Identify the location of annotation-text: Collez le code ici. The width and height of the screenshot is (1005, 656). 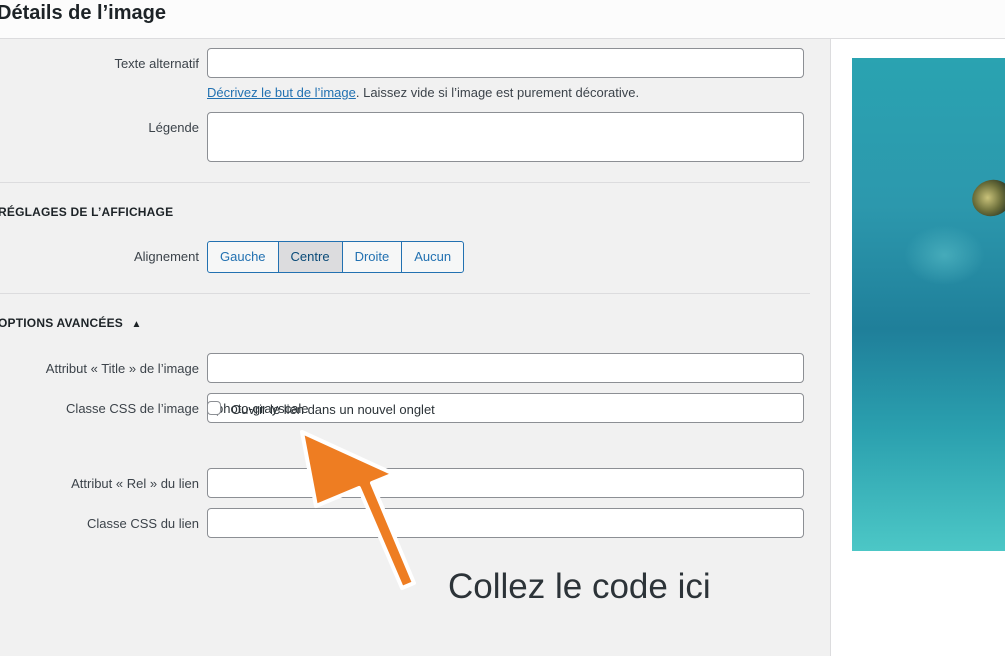
(579, 586).